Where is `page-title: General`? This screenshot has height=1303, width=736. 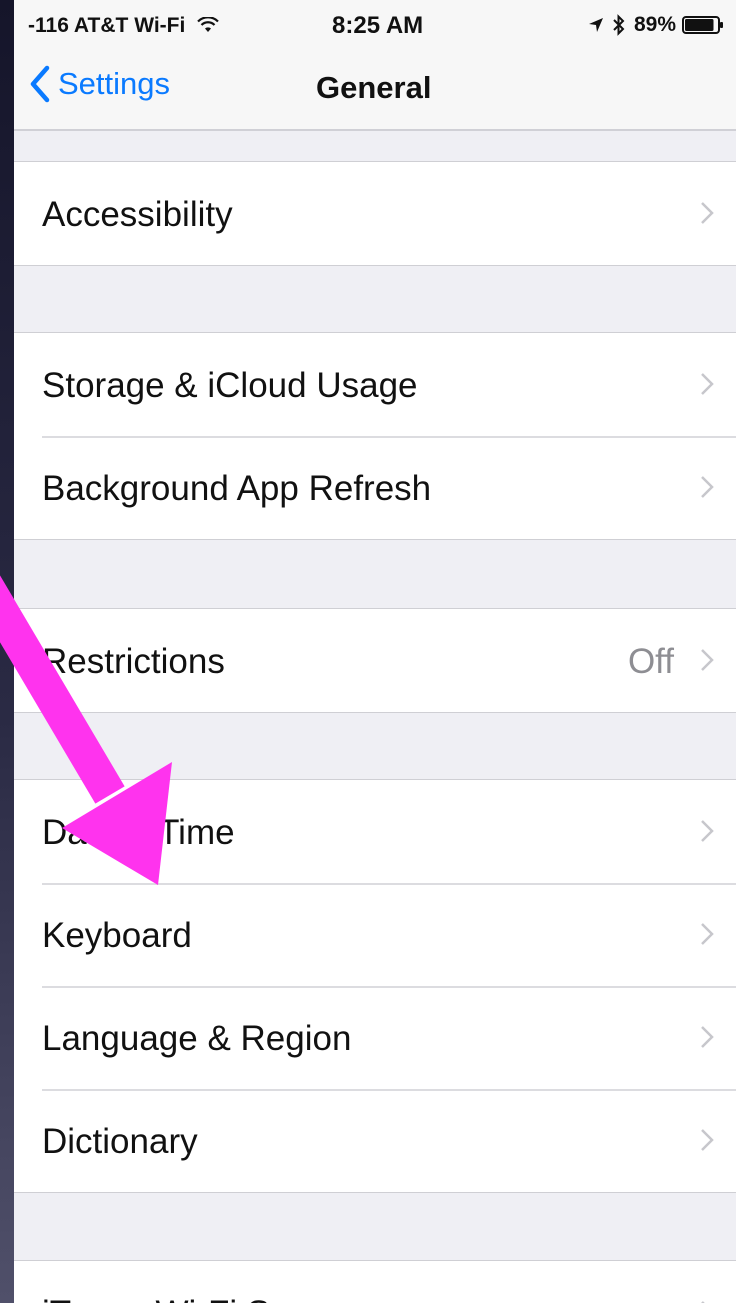 page-title: General is located at coordinates (374, 87).